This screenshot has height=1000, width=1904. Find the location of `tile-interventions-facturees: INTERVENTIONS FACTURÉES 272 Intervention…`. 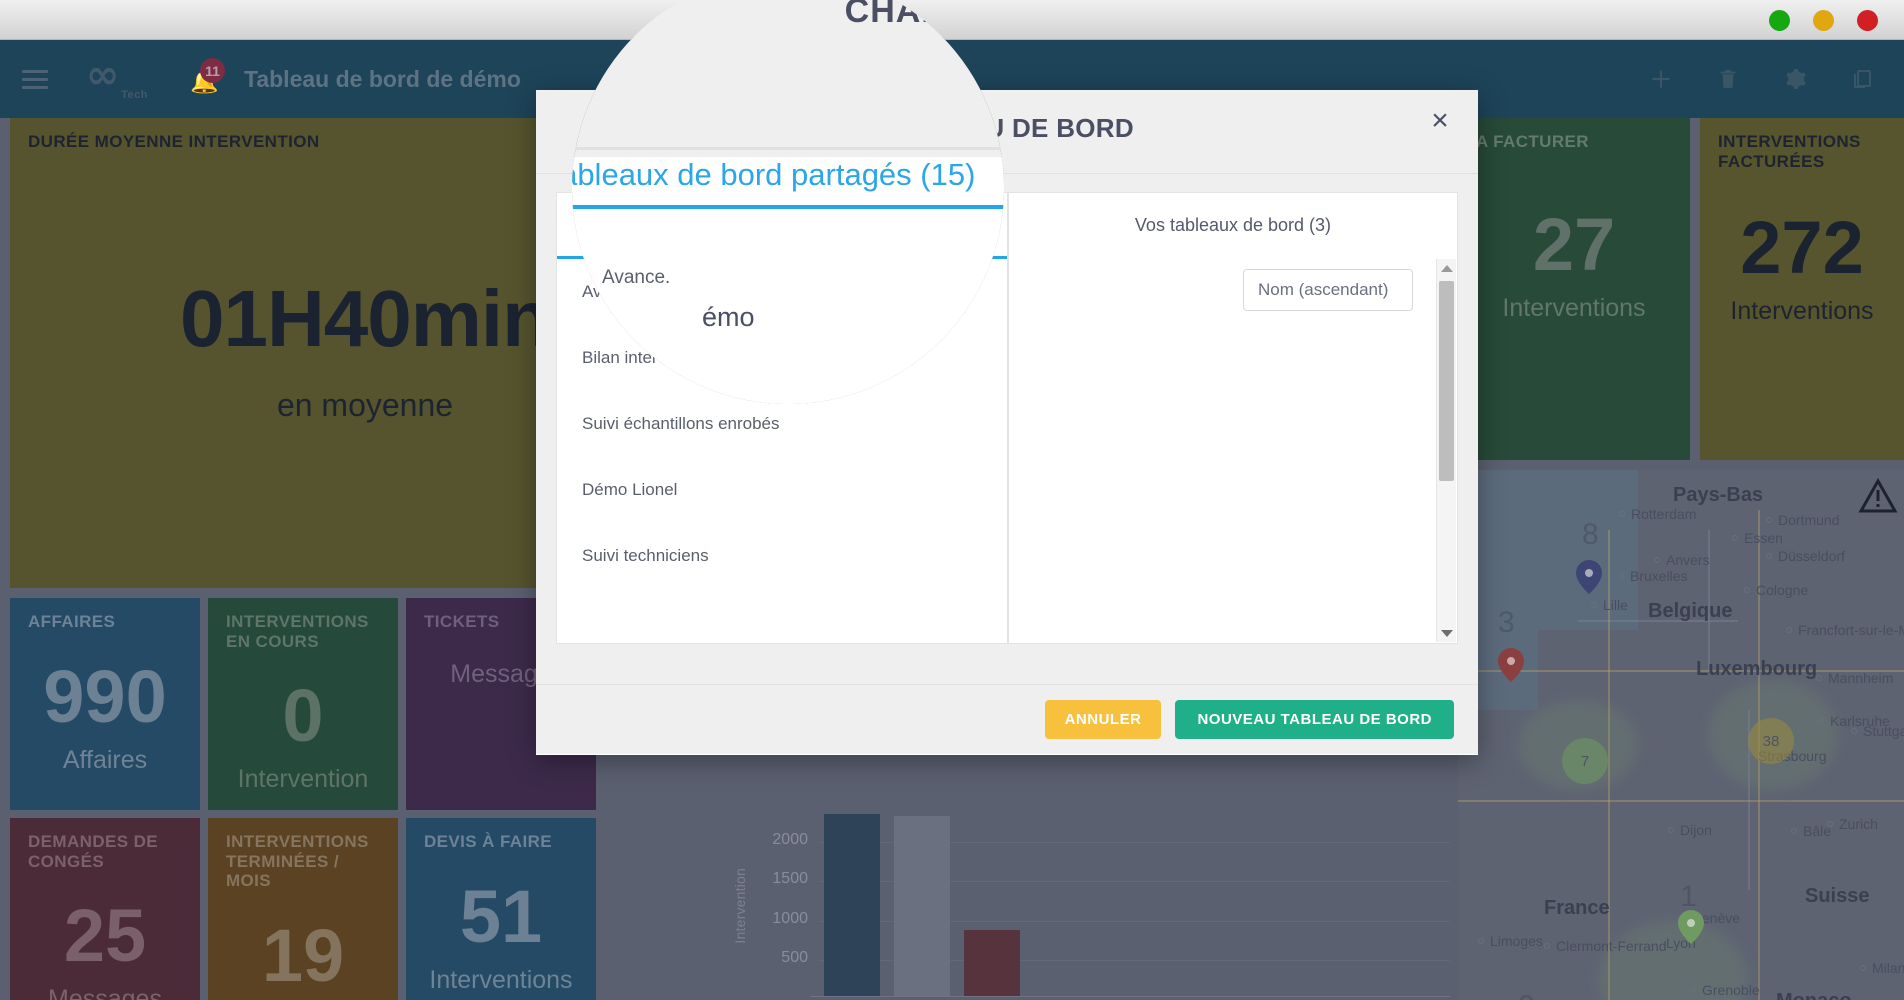

tile-interventions-facturees: INTERVENTIONS FACTURÉES 272 Intervention… is located at coordinates (1802, 289).